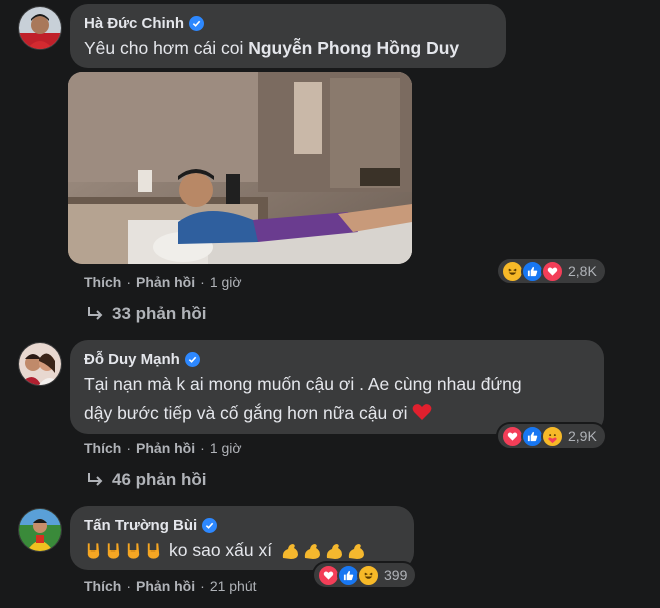 This screenshot has height=608, width=660. Describe the element at coordinates (582, 271) in the screenshot. I see `reaction-count: 2,8K` at that location.